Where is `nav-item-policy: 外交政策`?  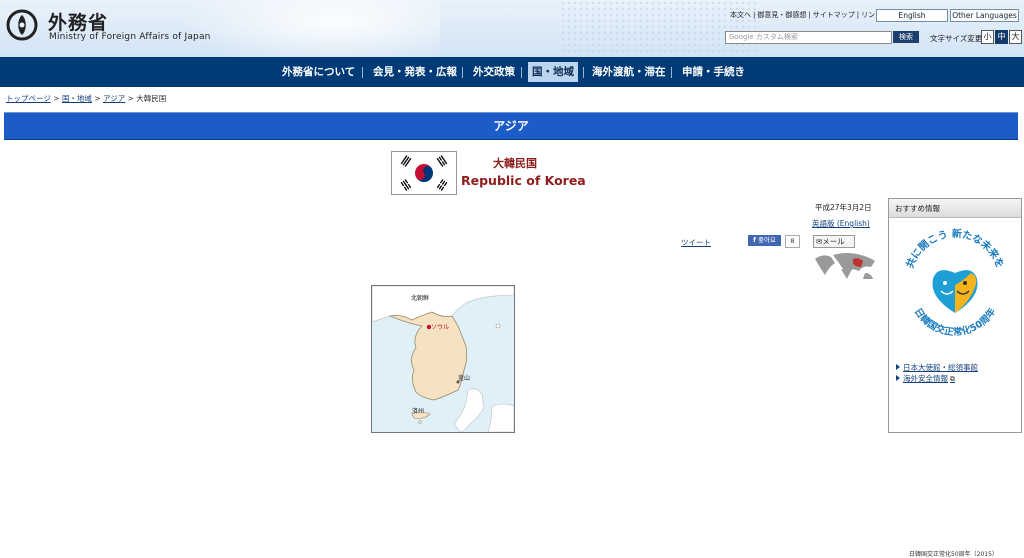 nav-item-policy: 外交政策 is located at coordinates (494, 72).